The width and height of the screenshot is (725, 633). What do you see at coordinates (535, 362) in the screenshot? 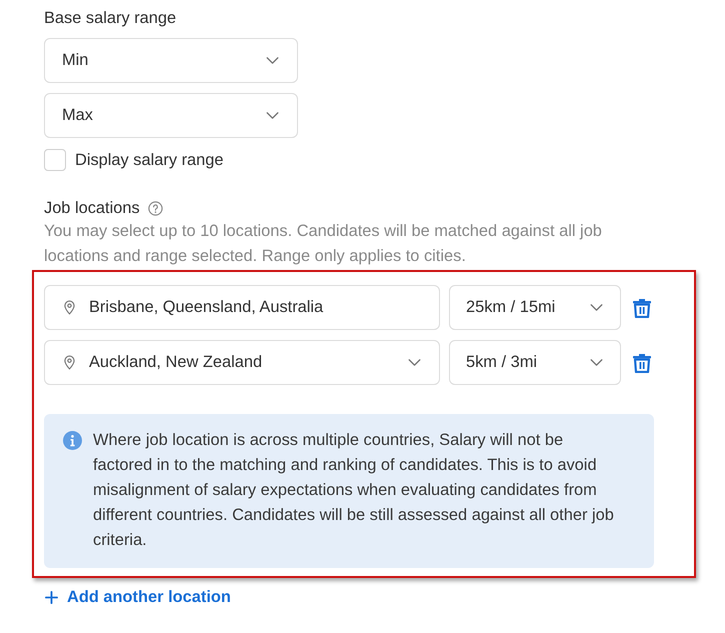
I see `range-select: 5km / 3mi` at bounding box center [535, 362].